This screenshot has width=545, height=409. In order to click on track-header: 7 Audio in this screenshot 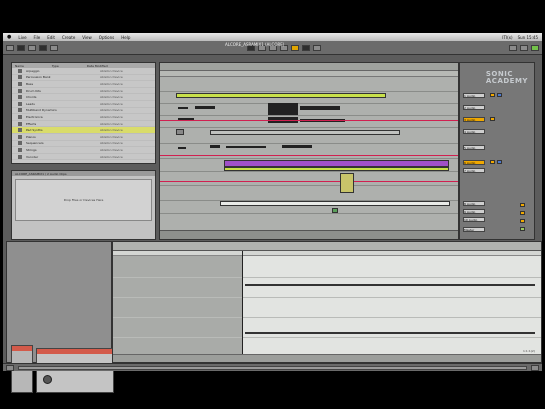, I will do `click(474, 170)`.